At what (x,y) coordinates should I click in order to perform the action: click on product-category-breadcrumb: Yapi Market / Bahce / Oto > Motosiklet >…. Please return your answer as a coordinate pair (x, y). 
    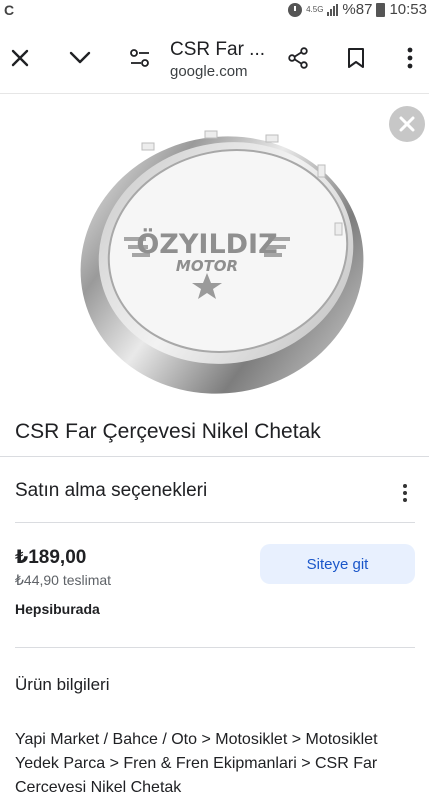
    Looking at the image, I should click on (196, 762).